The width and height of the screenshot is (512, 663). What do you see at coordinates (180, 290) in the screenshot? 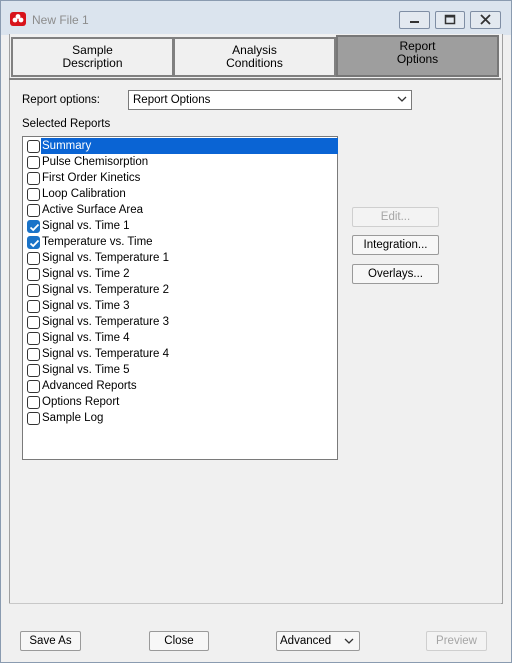
I see `list-item: Signal vs. Temperature 2` at bounding box center [180, 290].